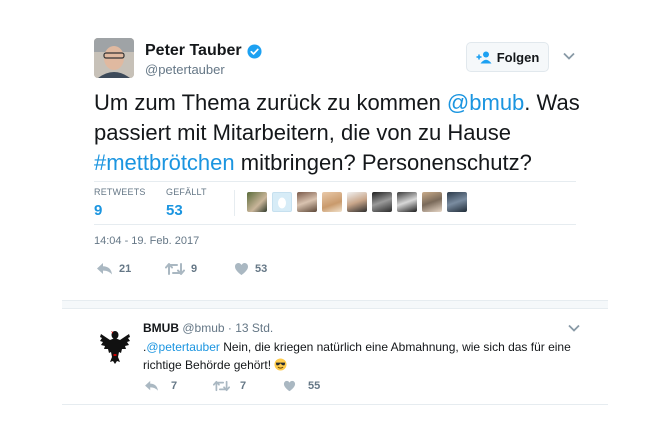 This screenshot has width=670, height=425. Describe the element at coordinates (485, 102) in the screenshot. I see `mention-link: @bmub` at that location.